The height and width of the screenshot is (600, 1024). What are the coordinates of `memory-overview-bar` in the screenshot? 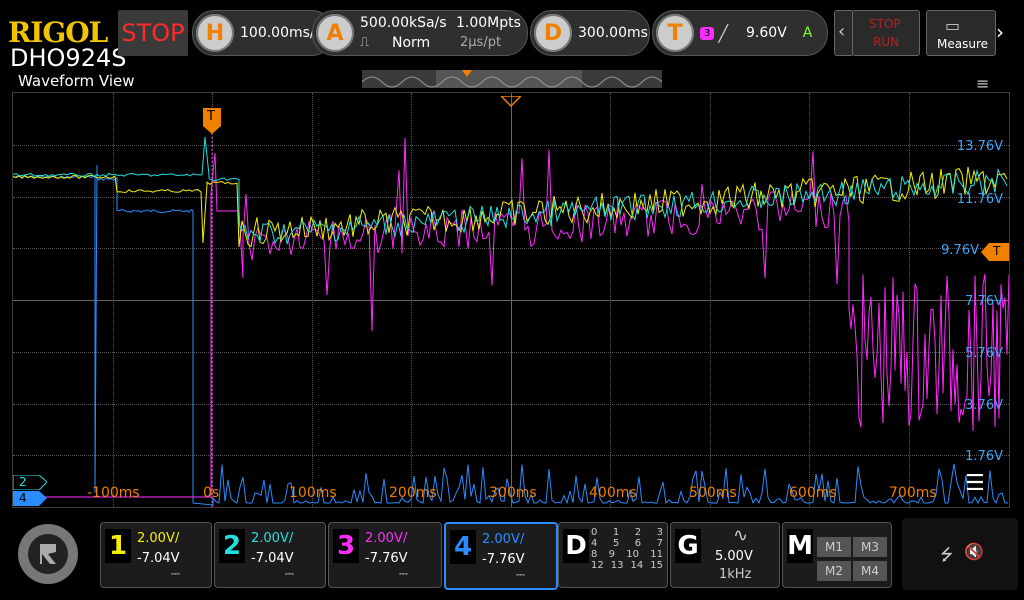 It's located at (512, 79).